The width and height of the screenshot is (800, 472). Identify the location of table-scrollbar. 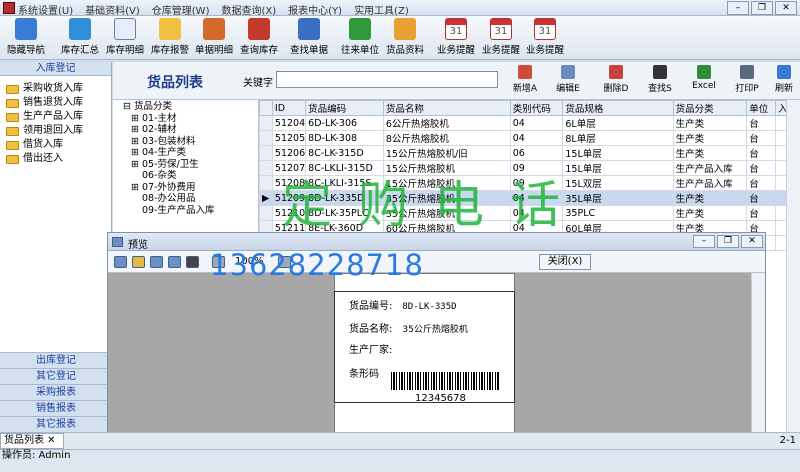
(793, 266).